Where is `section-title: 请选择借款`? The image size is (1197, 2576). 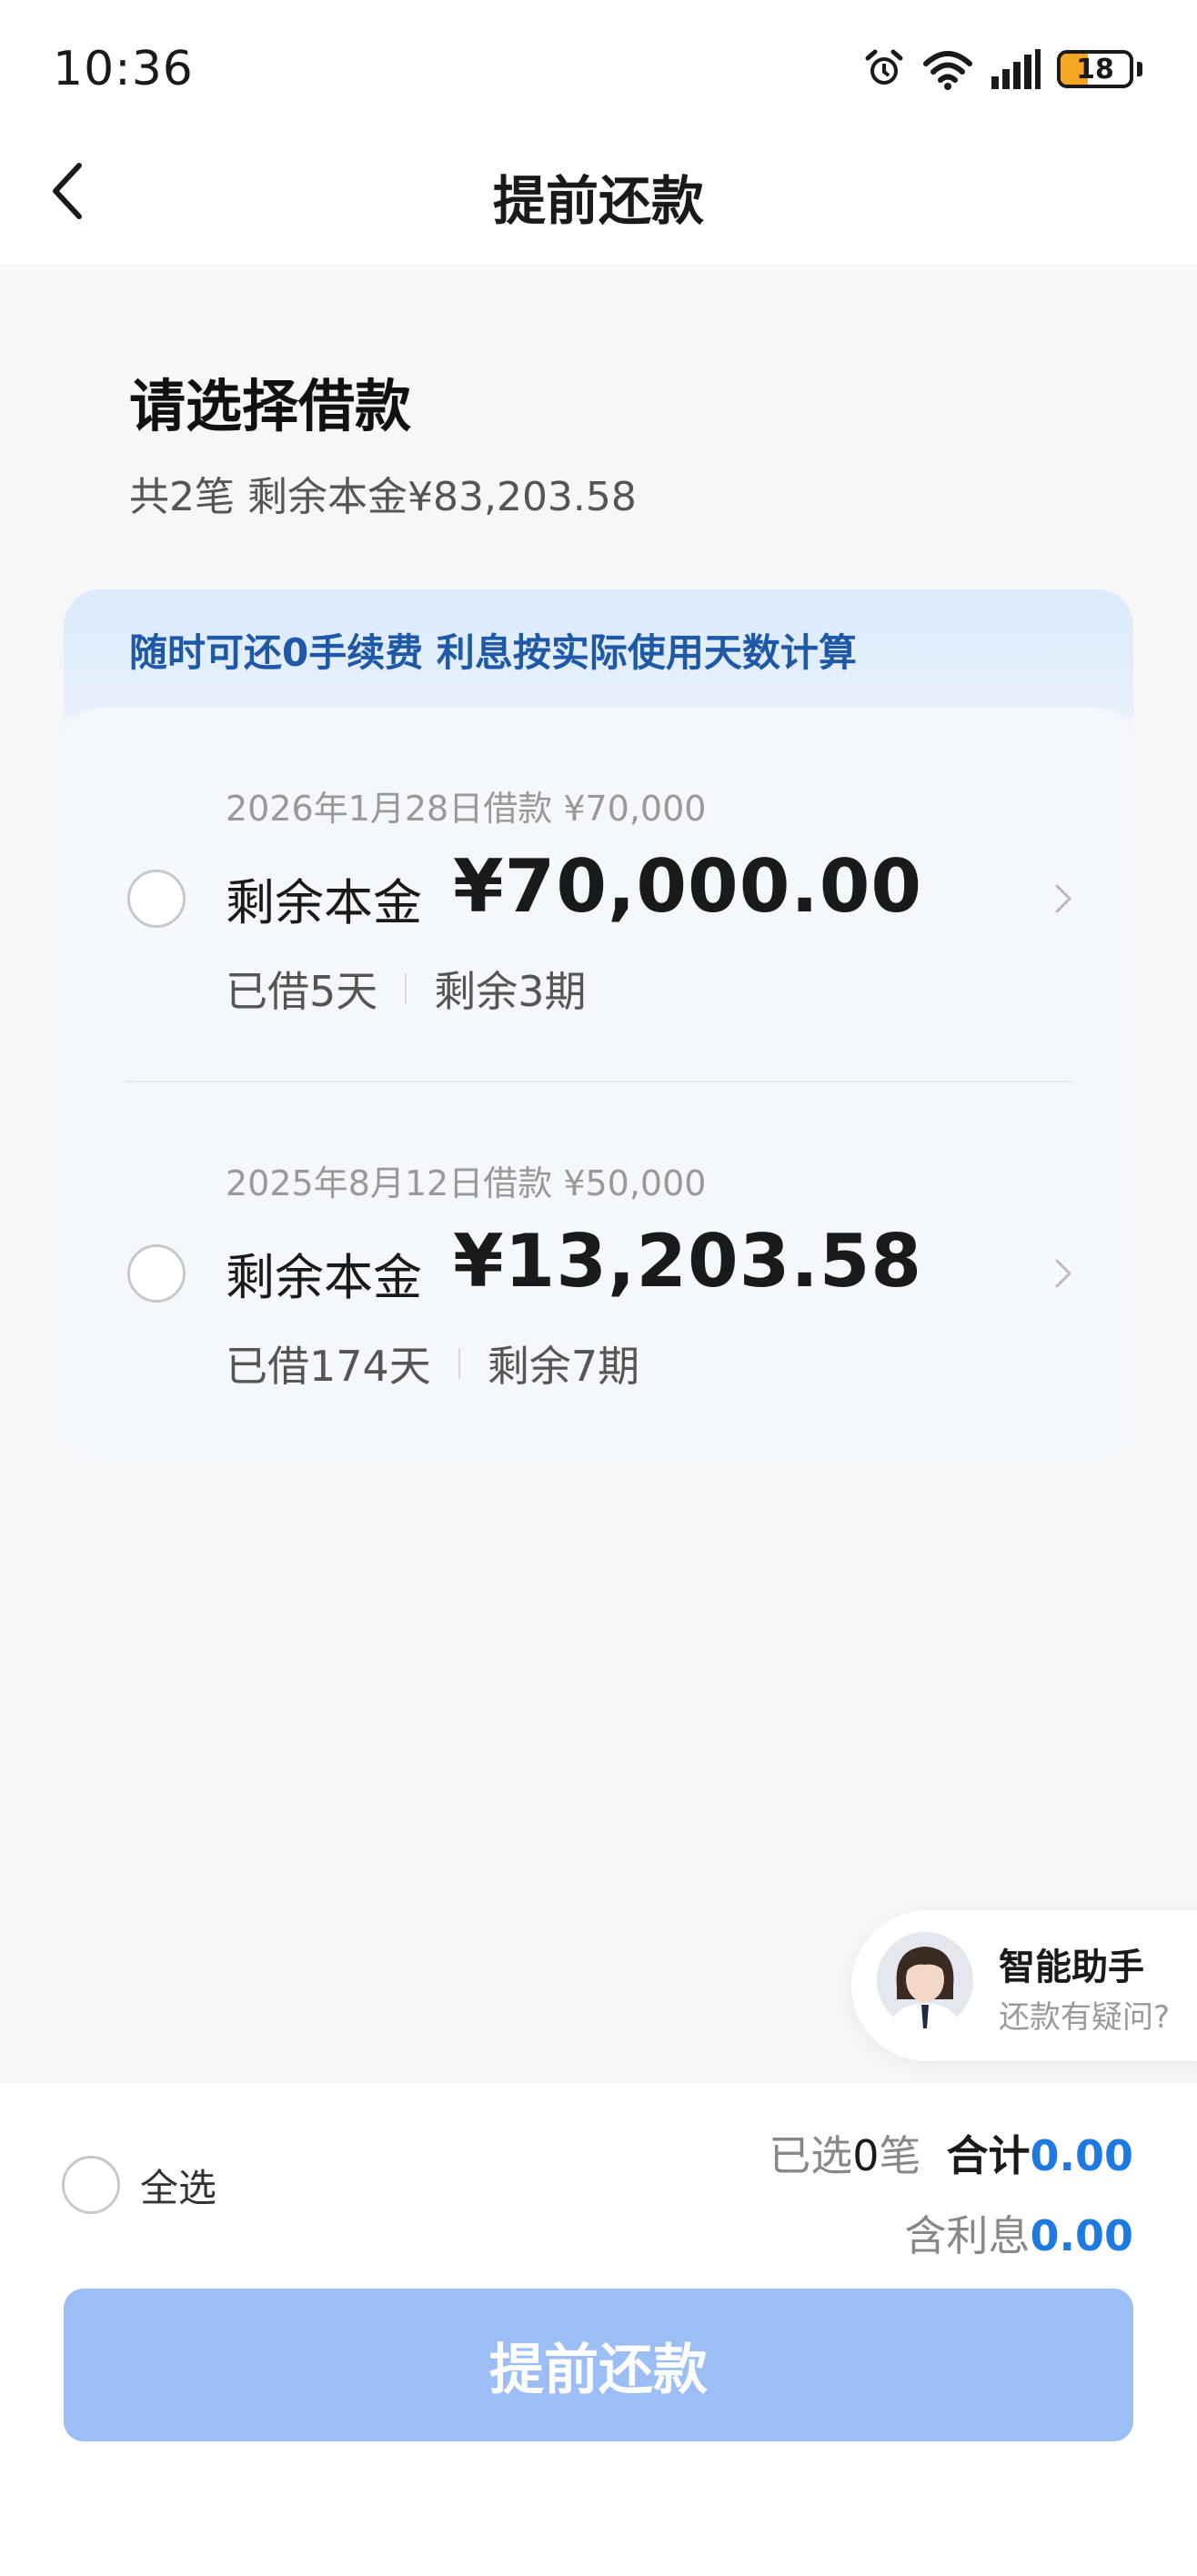 section-title: 请选择借款 is located at coordinates (270, 406).